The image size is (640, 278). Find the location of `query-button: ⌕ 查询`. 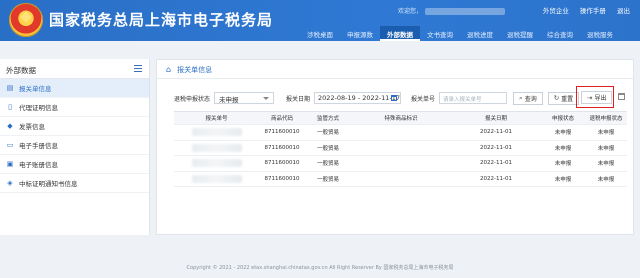

query-button: ⌕ 查询 is located at coordinates (528, 98).